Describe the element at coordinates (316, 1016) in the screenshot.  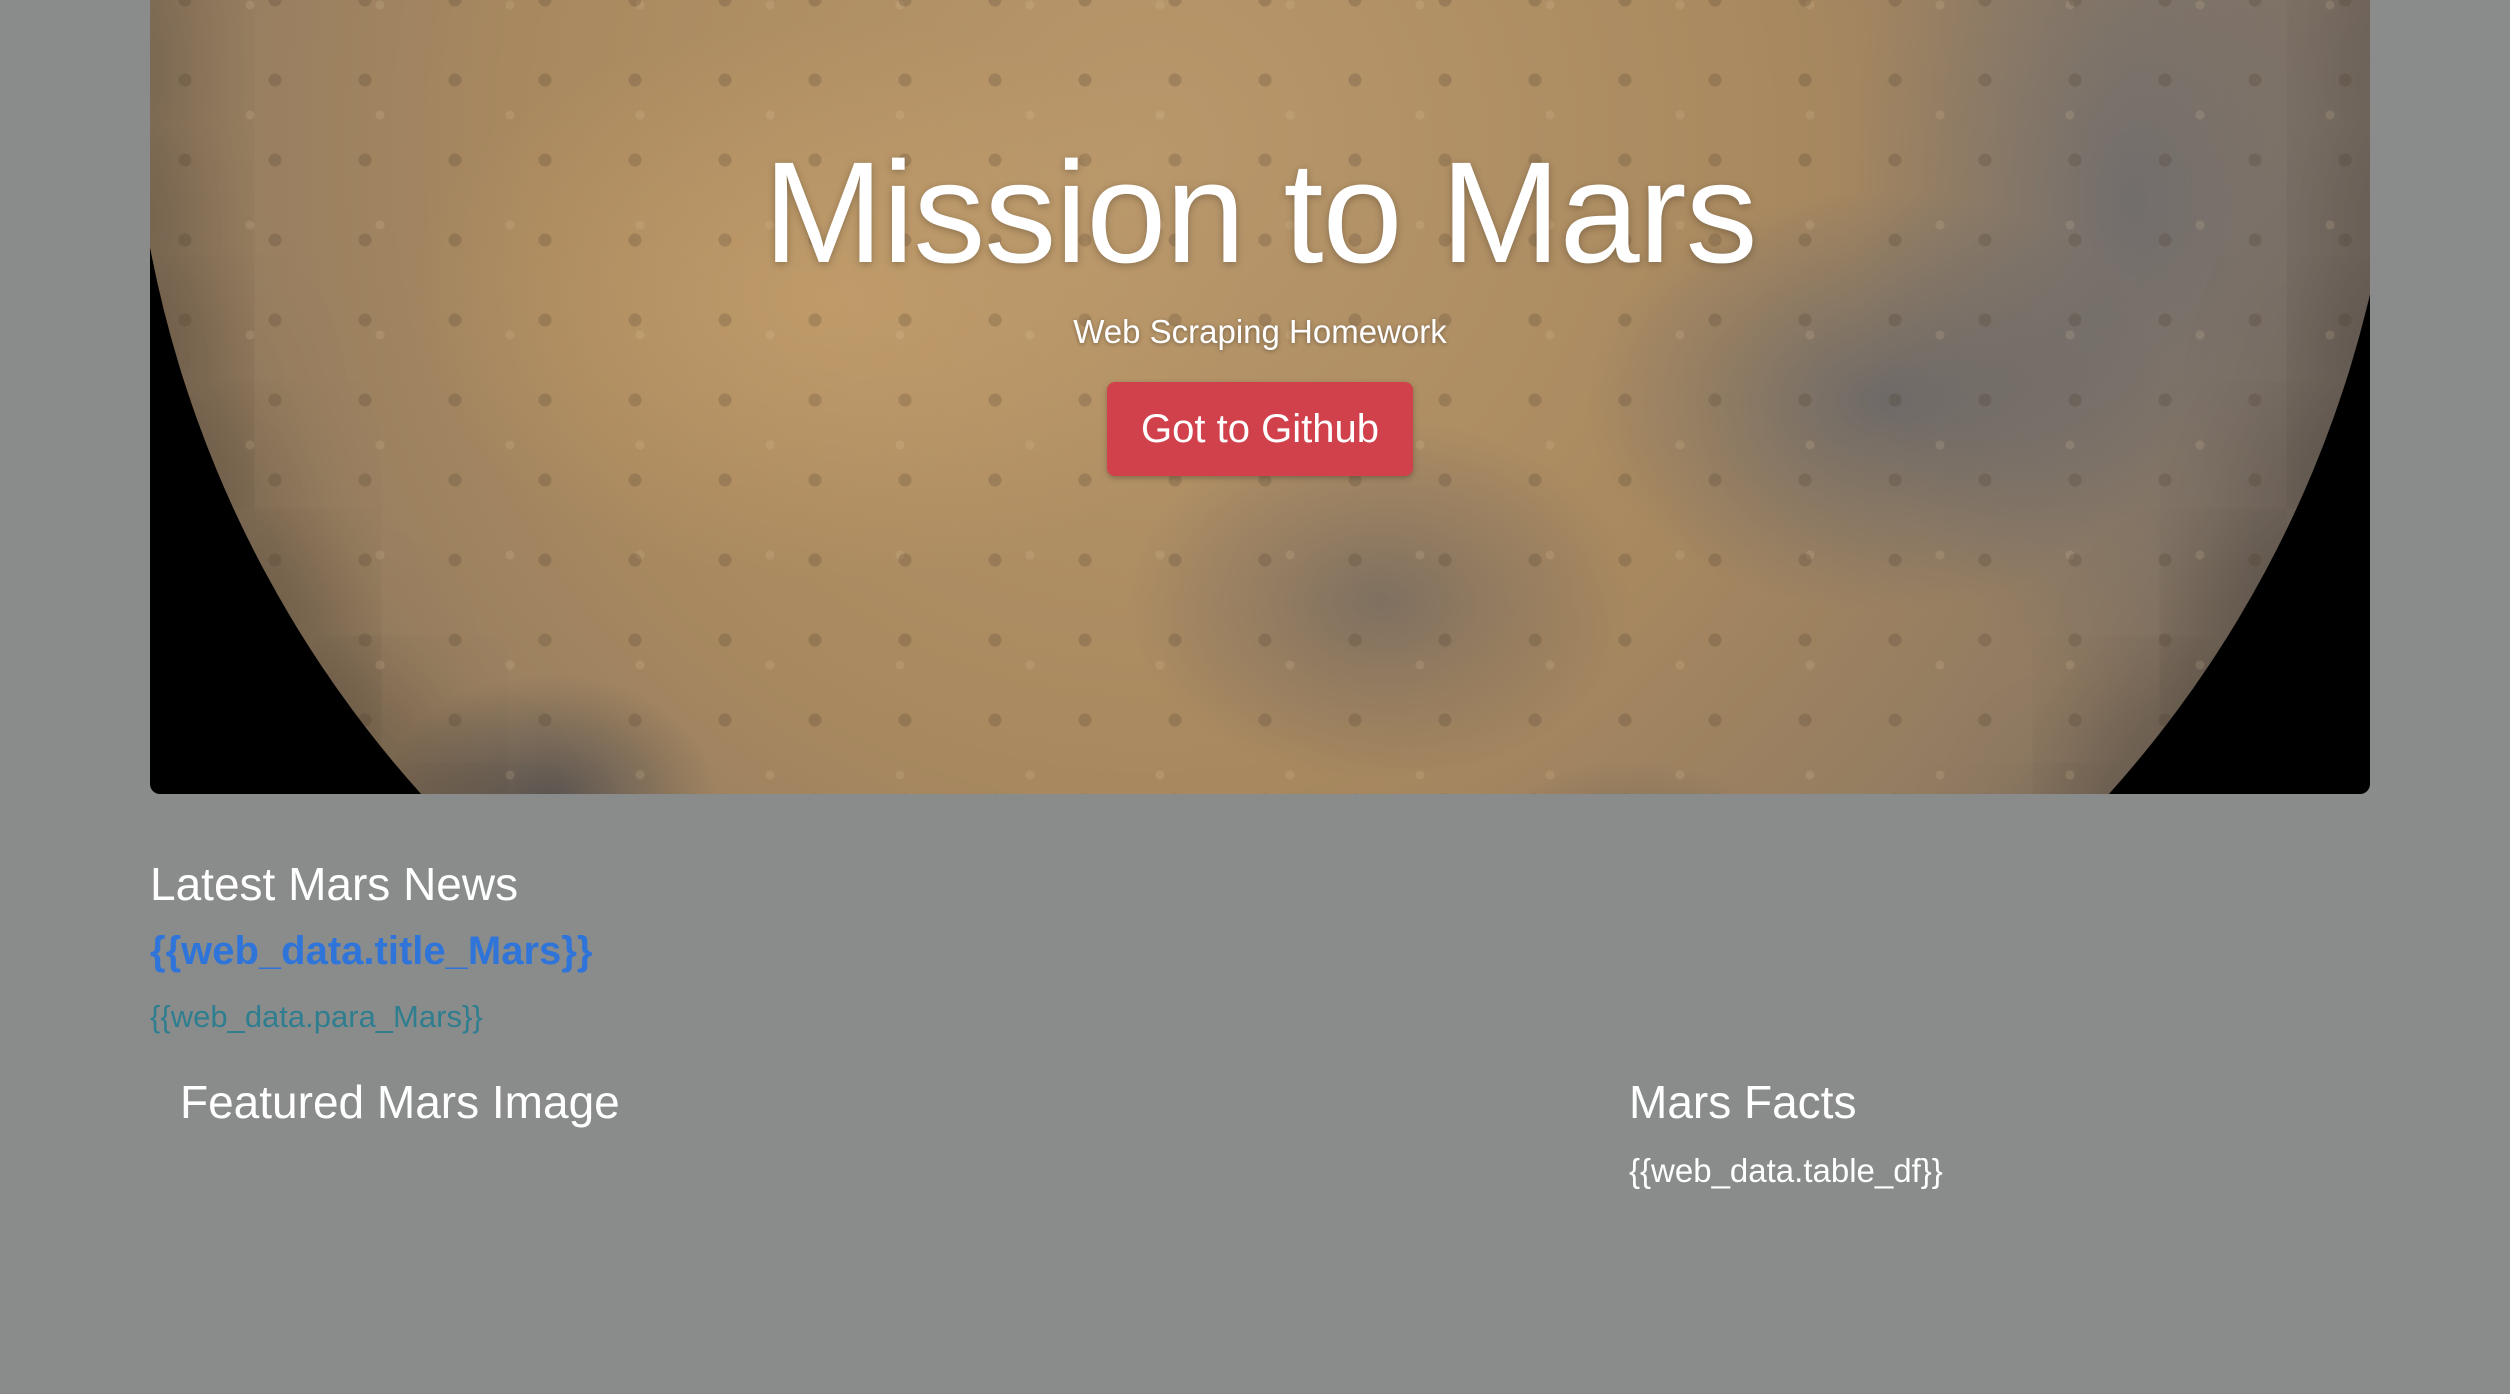
I see `news-paragraph: {{web_data.para_Mars}}` at that location.